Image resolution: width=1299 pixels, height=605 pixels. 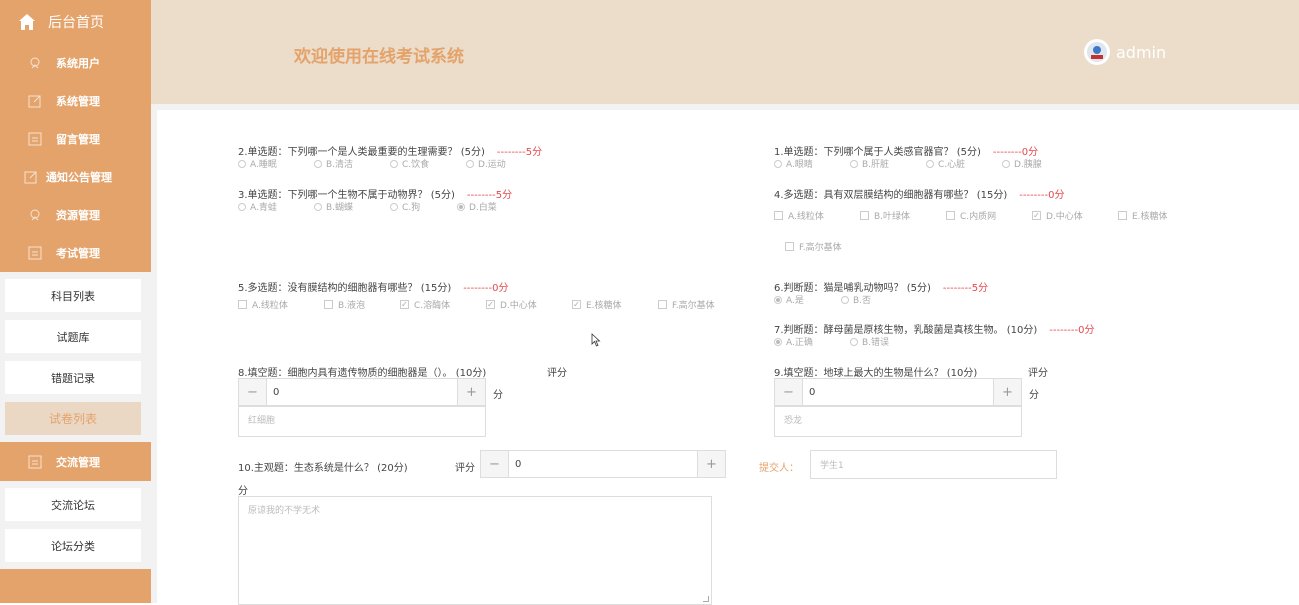 I want to click on question-3: 3.单选题：下列哪一个生物不属于动物界？ (5分) --------5分, so click(x=375, y=195).